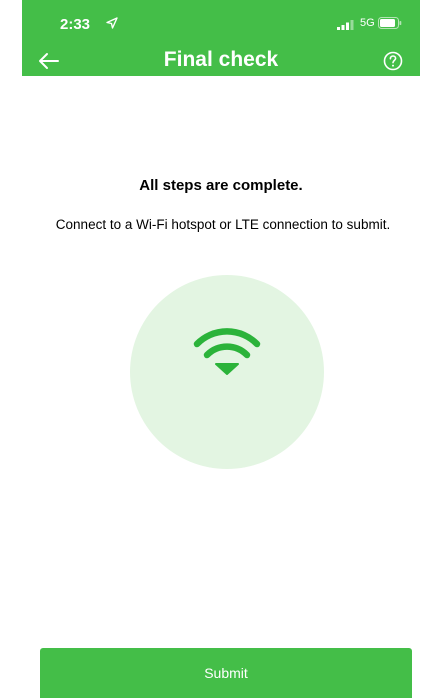  Describe the element at coordinates (75, 24) in the screenshot. I see `status-time: 2:33` at that location.